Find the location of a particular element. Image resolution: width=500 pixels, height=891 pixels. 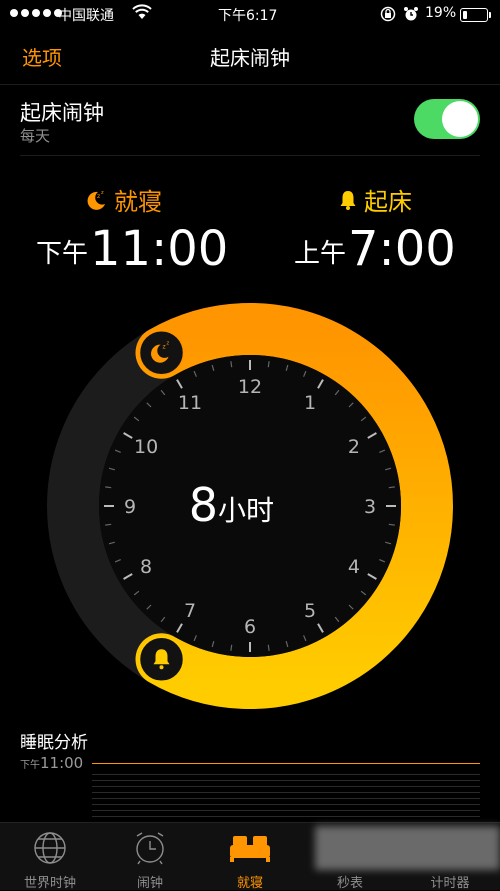

alarm-status-icon is located at coordinates (411, 14).